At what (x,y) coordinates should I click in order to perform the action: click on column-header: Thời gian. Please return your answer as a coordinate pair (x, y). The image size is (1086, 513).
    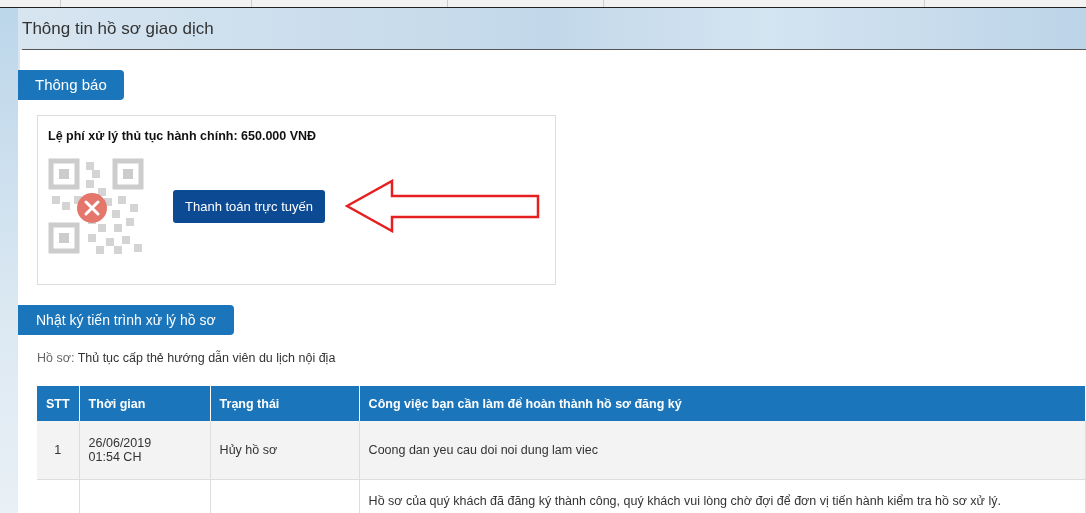
    Looking at the image, I should click on (145, 403).